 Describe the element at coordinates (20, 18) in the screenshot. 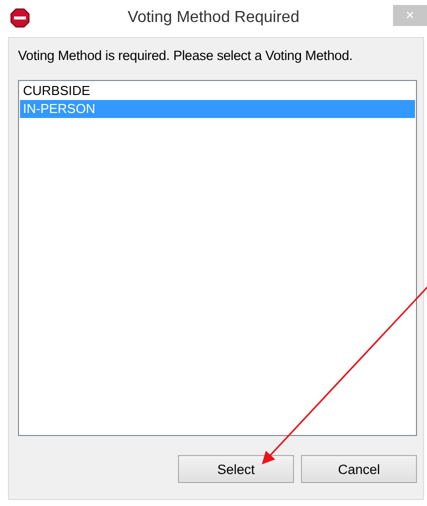

I see `stop-sign-icon` at that location.